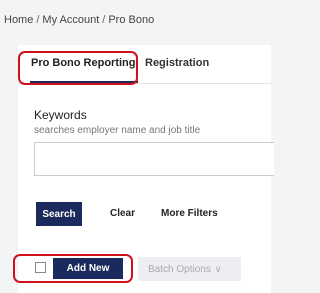 The width and height of the screenshot is (320, 293). What do you see at coordinates (83, 63) in the screenshot?
I see `tab-pro-bono-reporting: Pro Bono Reporting` at bounding box center [83, 63].